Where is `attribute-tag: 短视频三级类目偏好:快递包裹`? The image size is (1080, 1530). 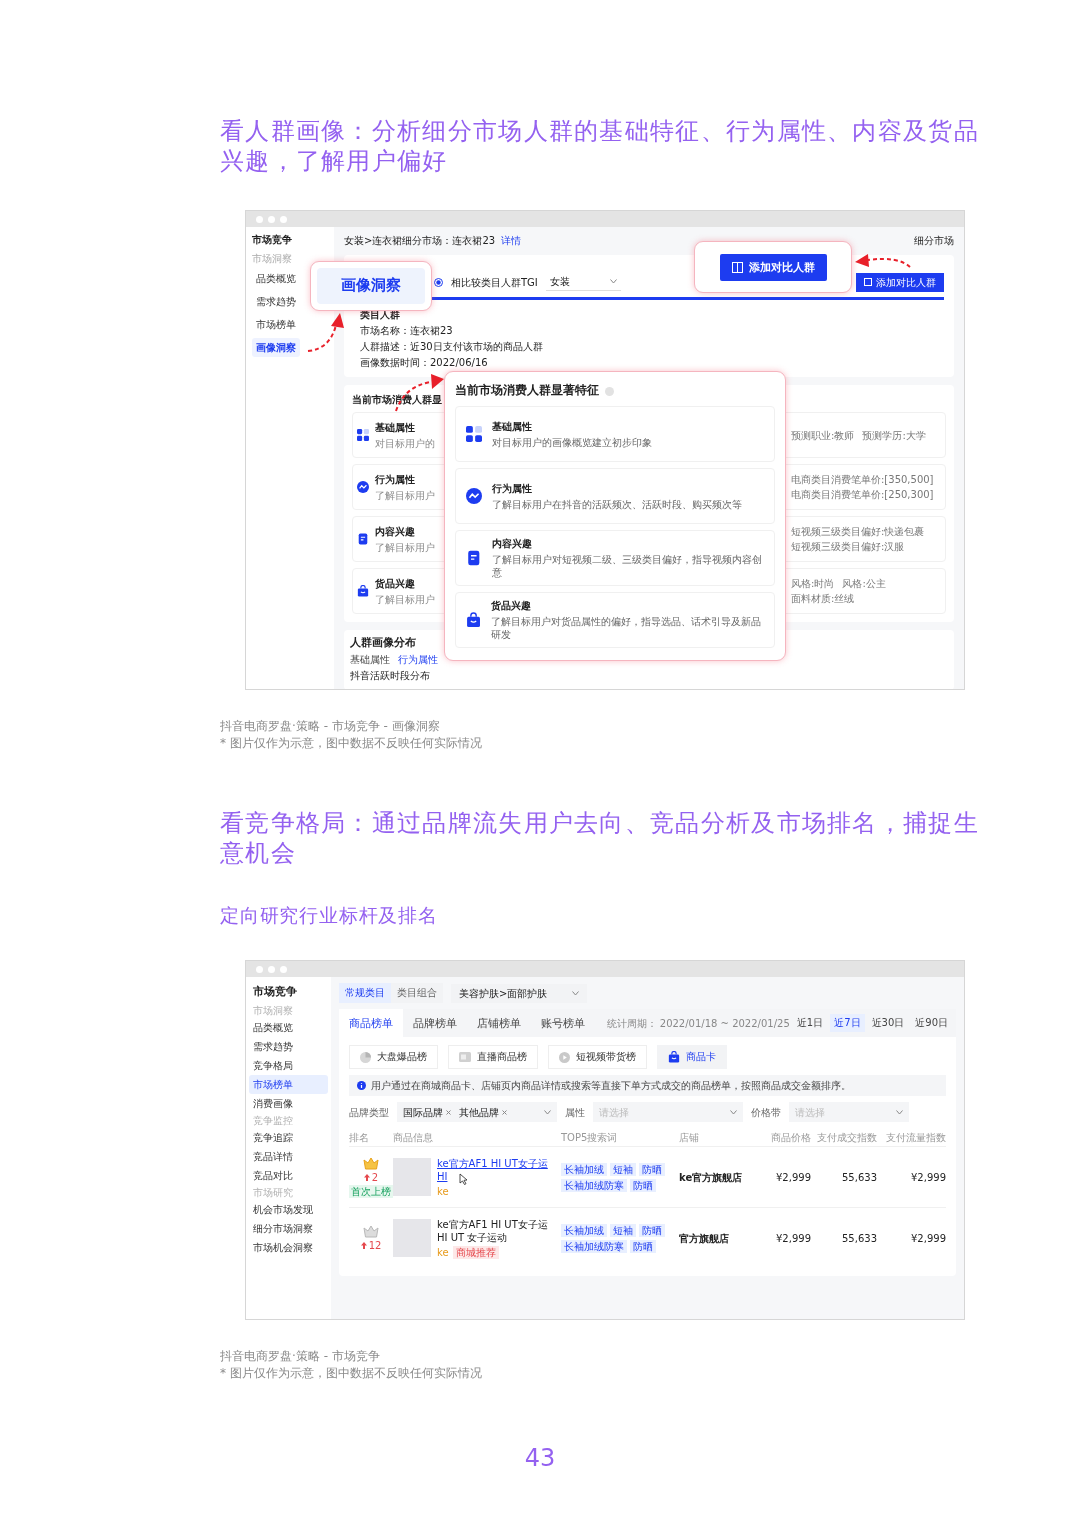
attribute-tag: 短视频三级类目偏好:快递包裹 is located at coordinates (858, 531).